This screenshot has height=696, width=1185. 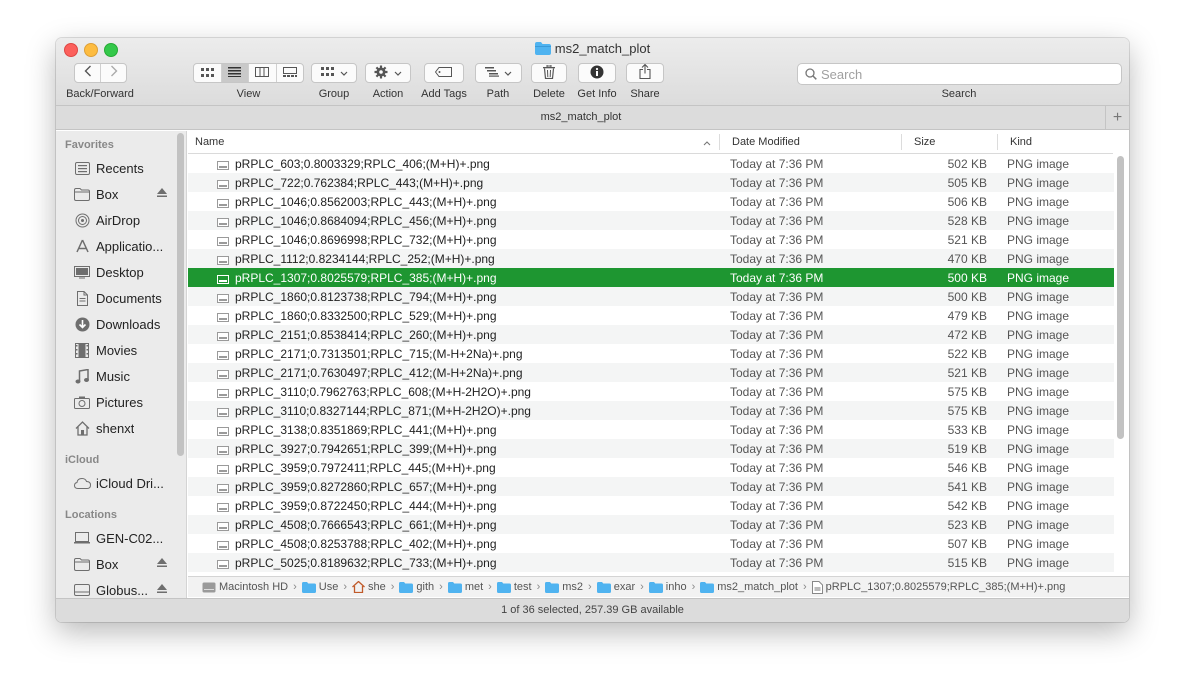 I want to click on column-size-header: Size, so click(x=924, y=142).